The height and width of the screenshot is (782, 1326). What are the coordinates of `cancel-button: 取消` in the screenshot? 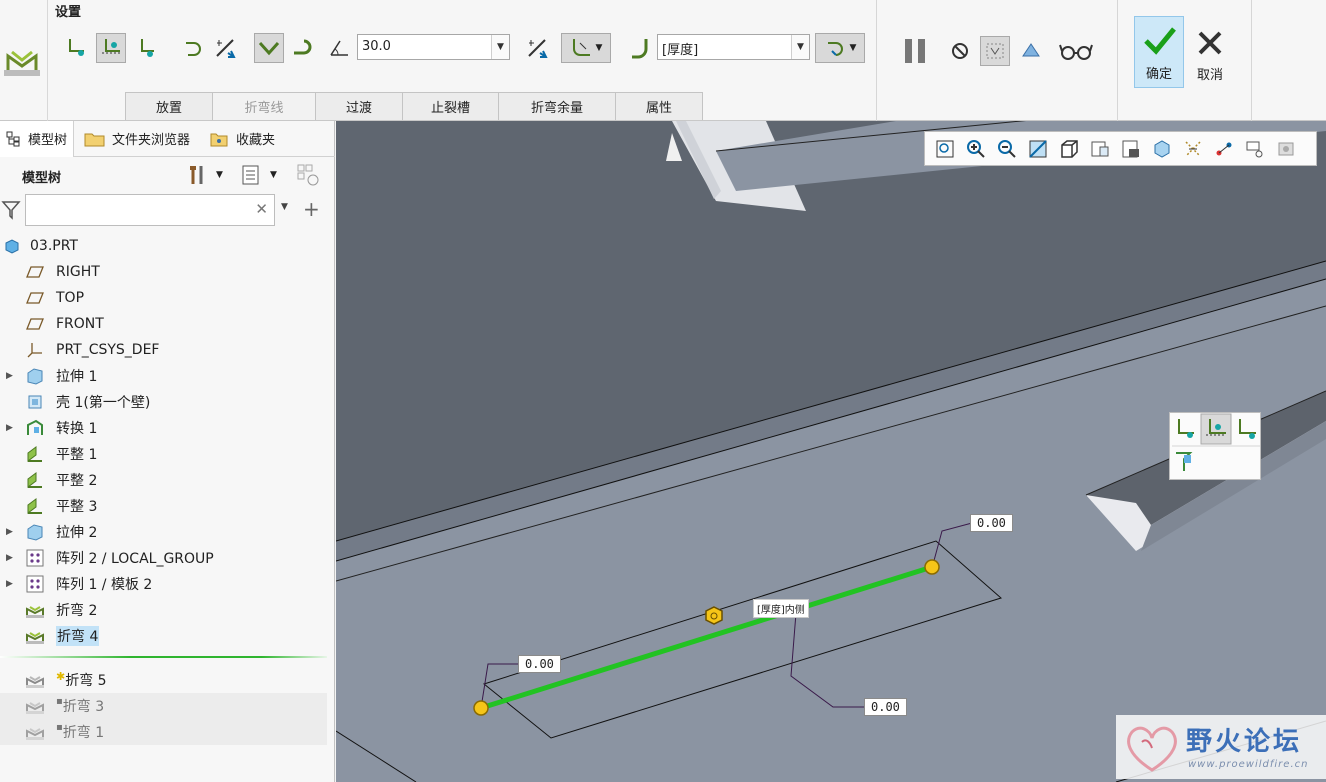 It's located at (1210, 52).